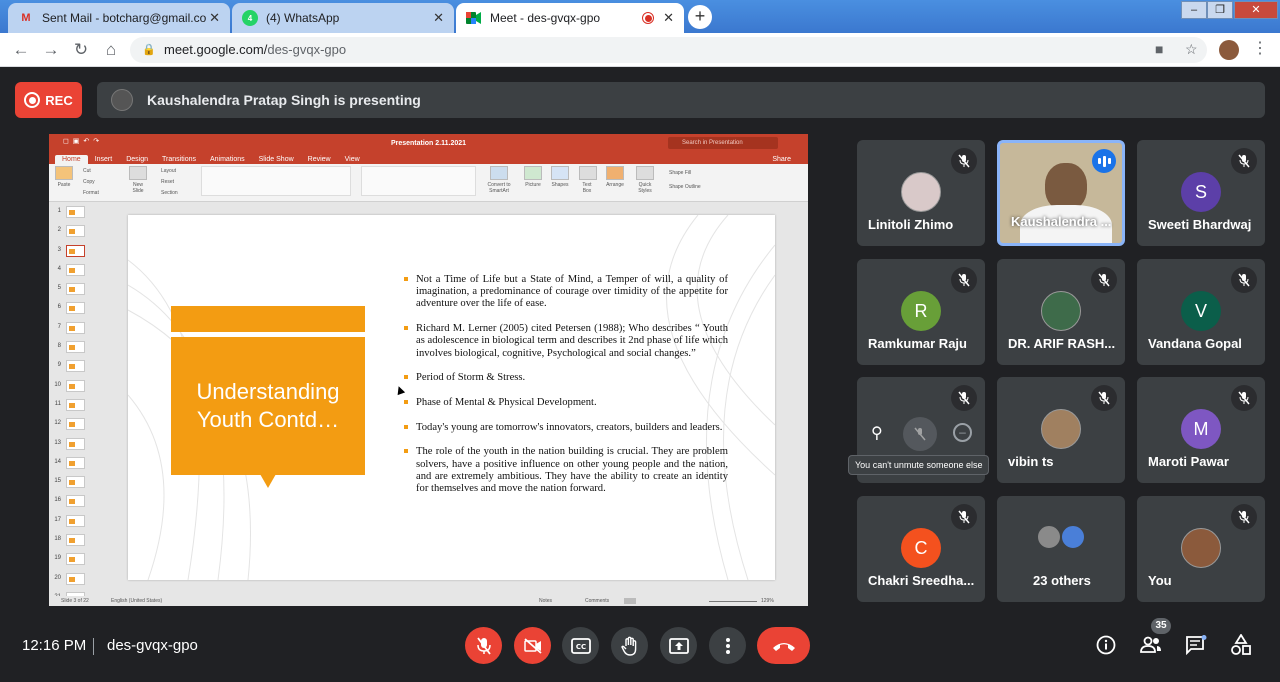 The height and width of the screenshot is (682, 1280). Describe the element at coordinates (169, 182) in the screenshot. I see `reset-button: Reset` at that location.